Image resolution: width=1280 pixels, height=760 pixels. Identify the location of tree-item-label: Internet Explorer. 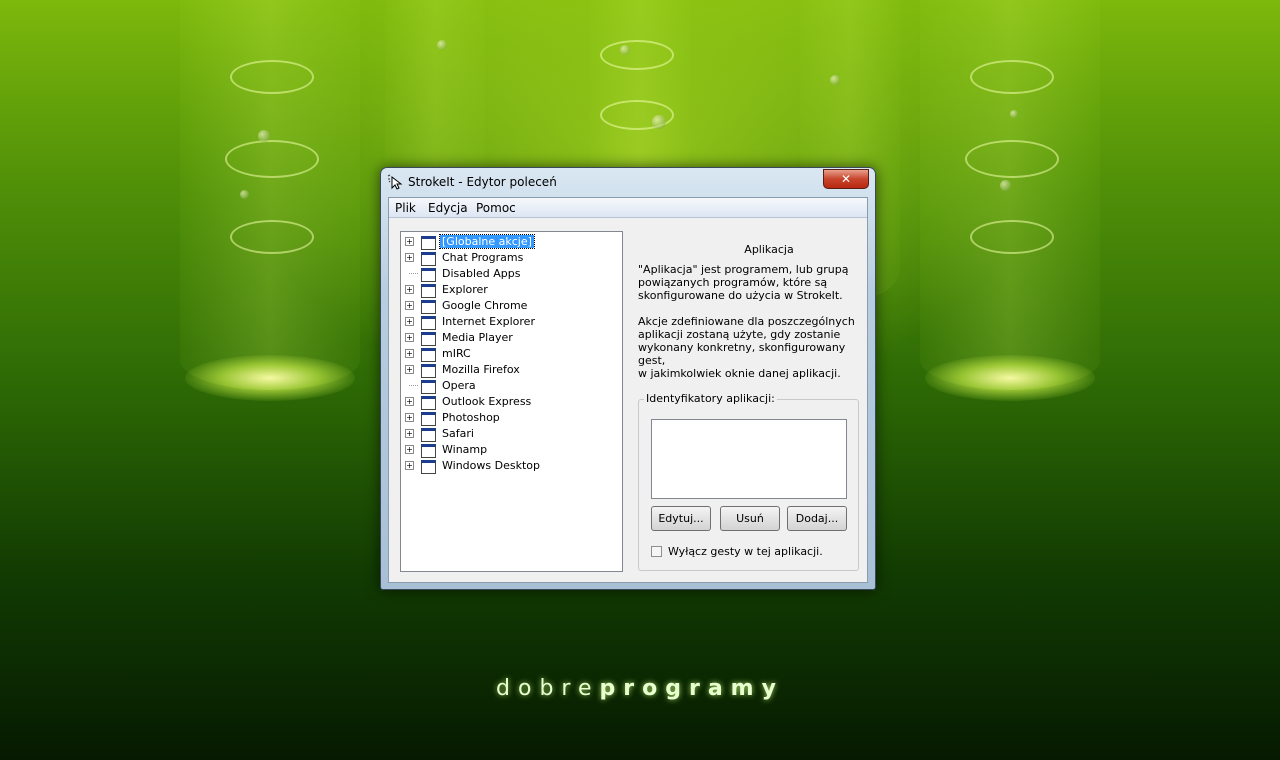
(488, 321).